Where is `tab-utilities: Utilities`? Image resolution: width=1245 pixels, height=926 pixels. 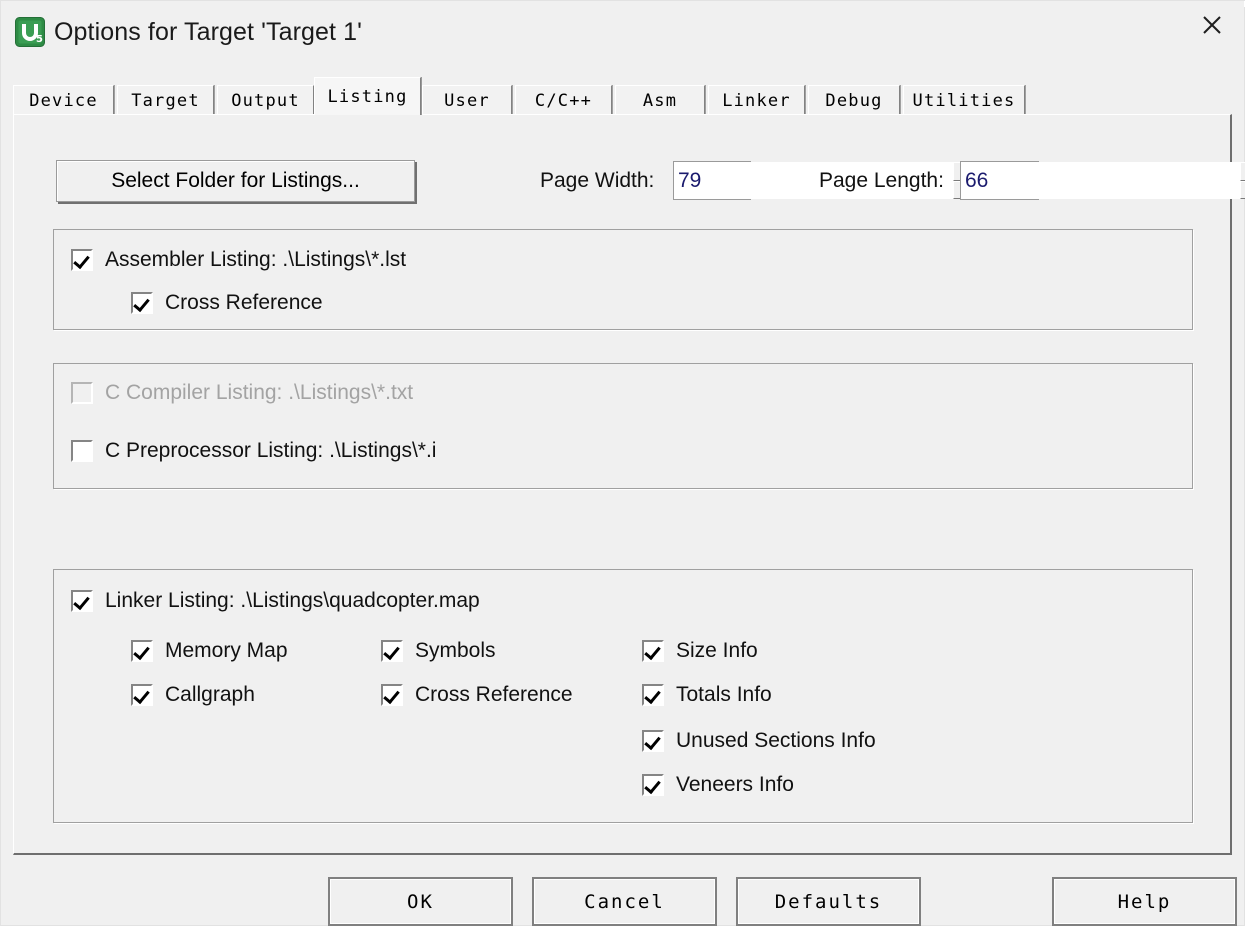
tab-utilities: Utilities is located at coordinates (964, 100).